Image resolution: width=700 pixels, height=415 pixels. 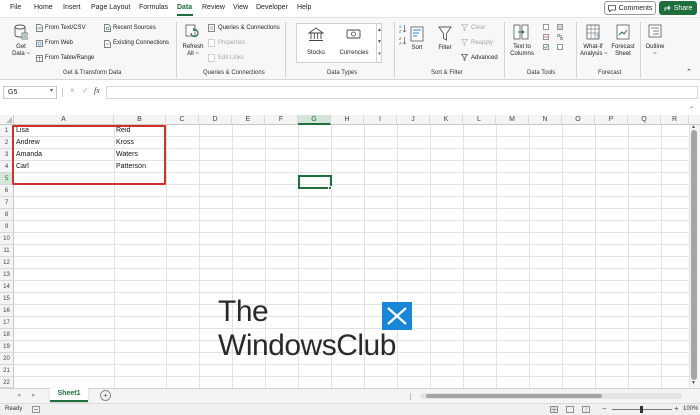 What do you see at coordinates (611, 120) in the screenshot?
I see `column-header-p: P` at bounding box center [611, 120].